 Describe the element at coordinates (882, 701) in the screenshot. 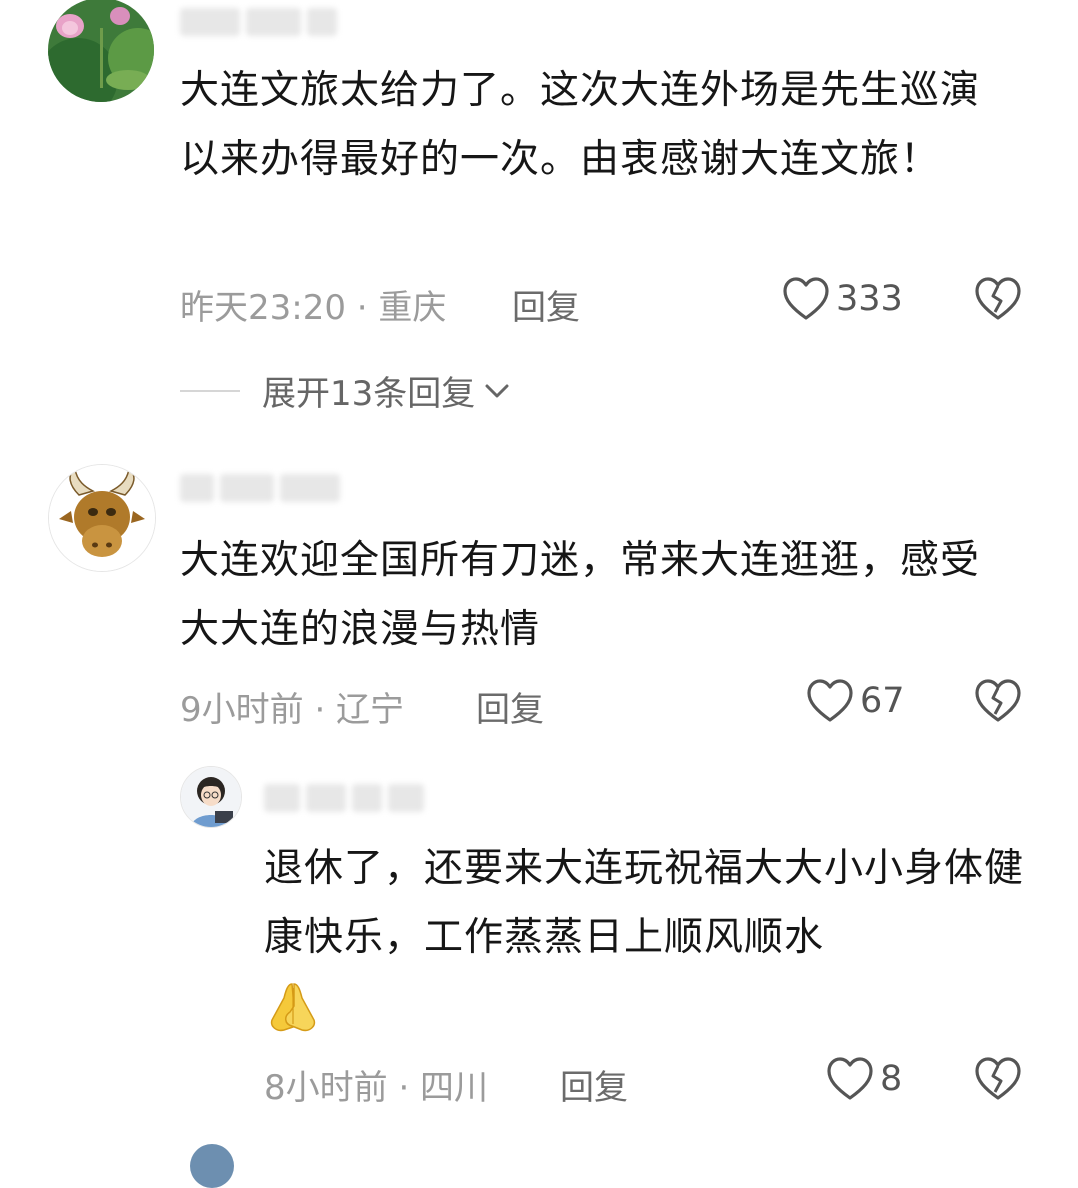

I see `like-count: 67` at that location.